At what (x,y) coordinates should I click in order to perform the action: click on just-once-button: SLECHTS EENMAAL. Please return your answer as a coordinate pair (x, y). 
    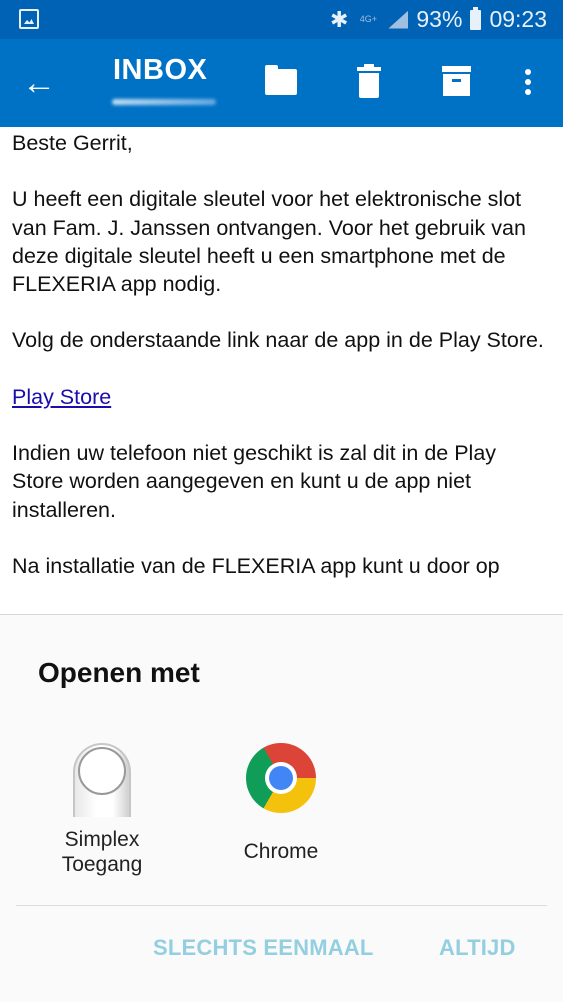
    Looking at the image, I should click on (263, 948).